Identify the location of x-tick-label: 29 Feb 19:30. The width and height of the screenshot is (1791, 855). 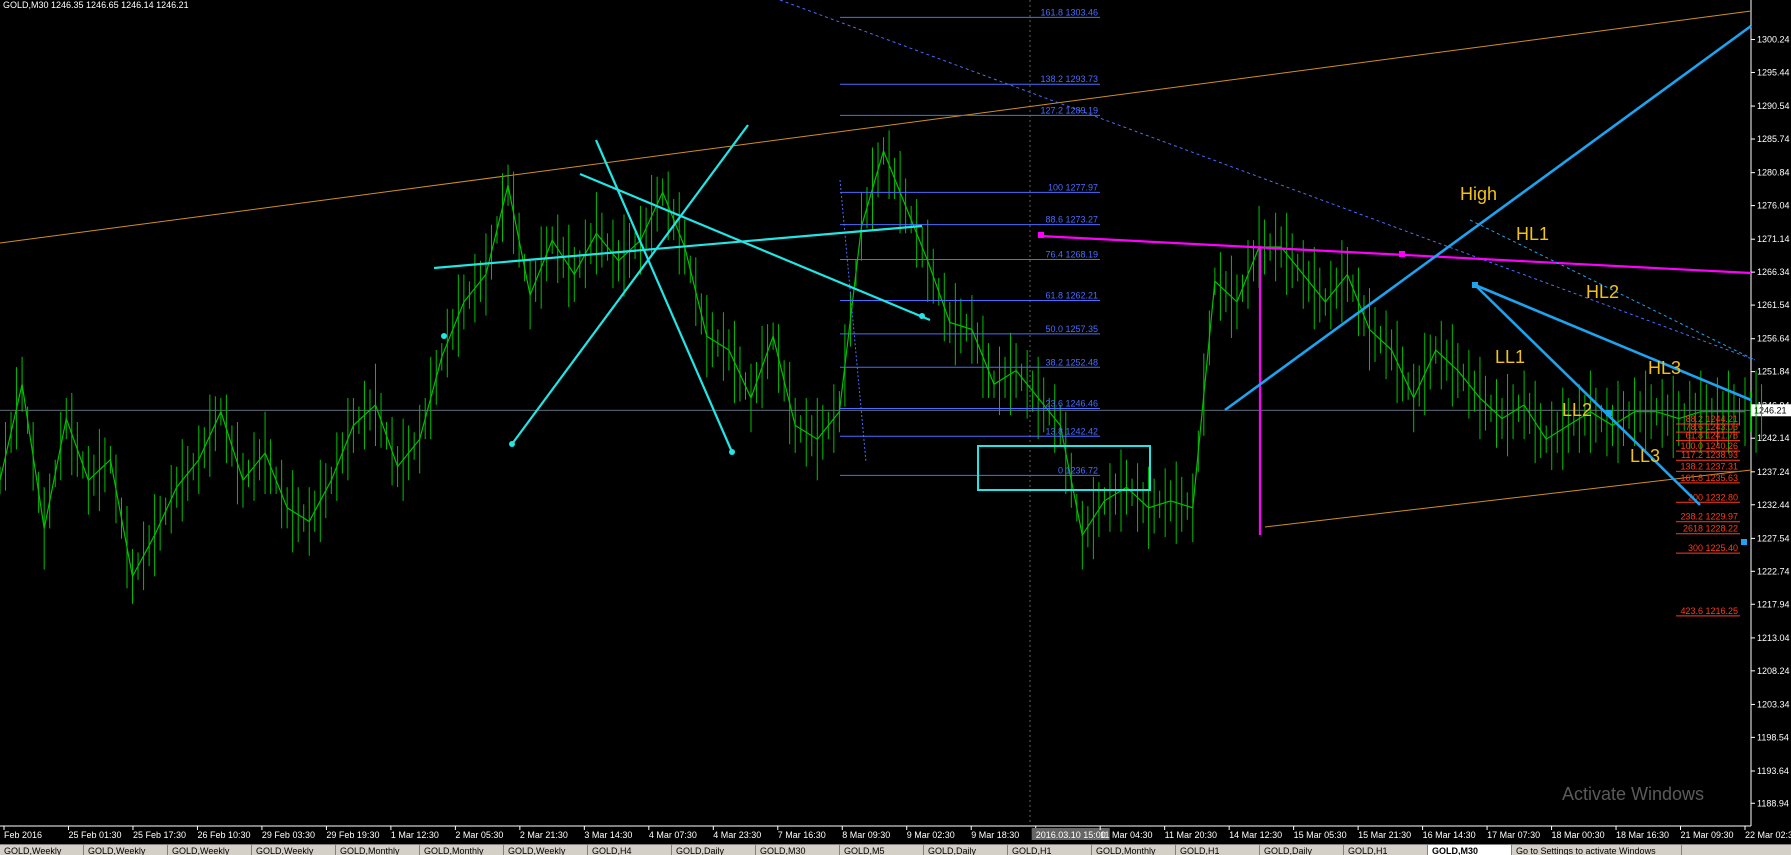
(352, 835).